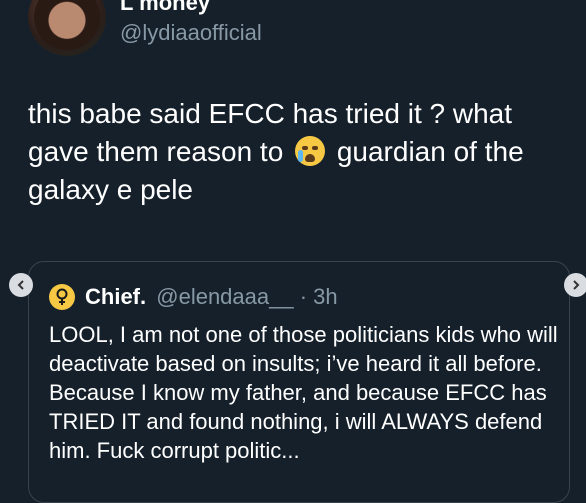 This screenshot has height=503, width=586. What do you see at coordinates (191, 33) in the screenshot?
I see `user-handle: @lydiaaofficial` at bounding box center [191, 33].